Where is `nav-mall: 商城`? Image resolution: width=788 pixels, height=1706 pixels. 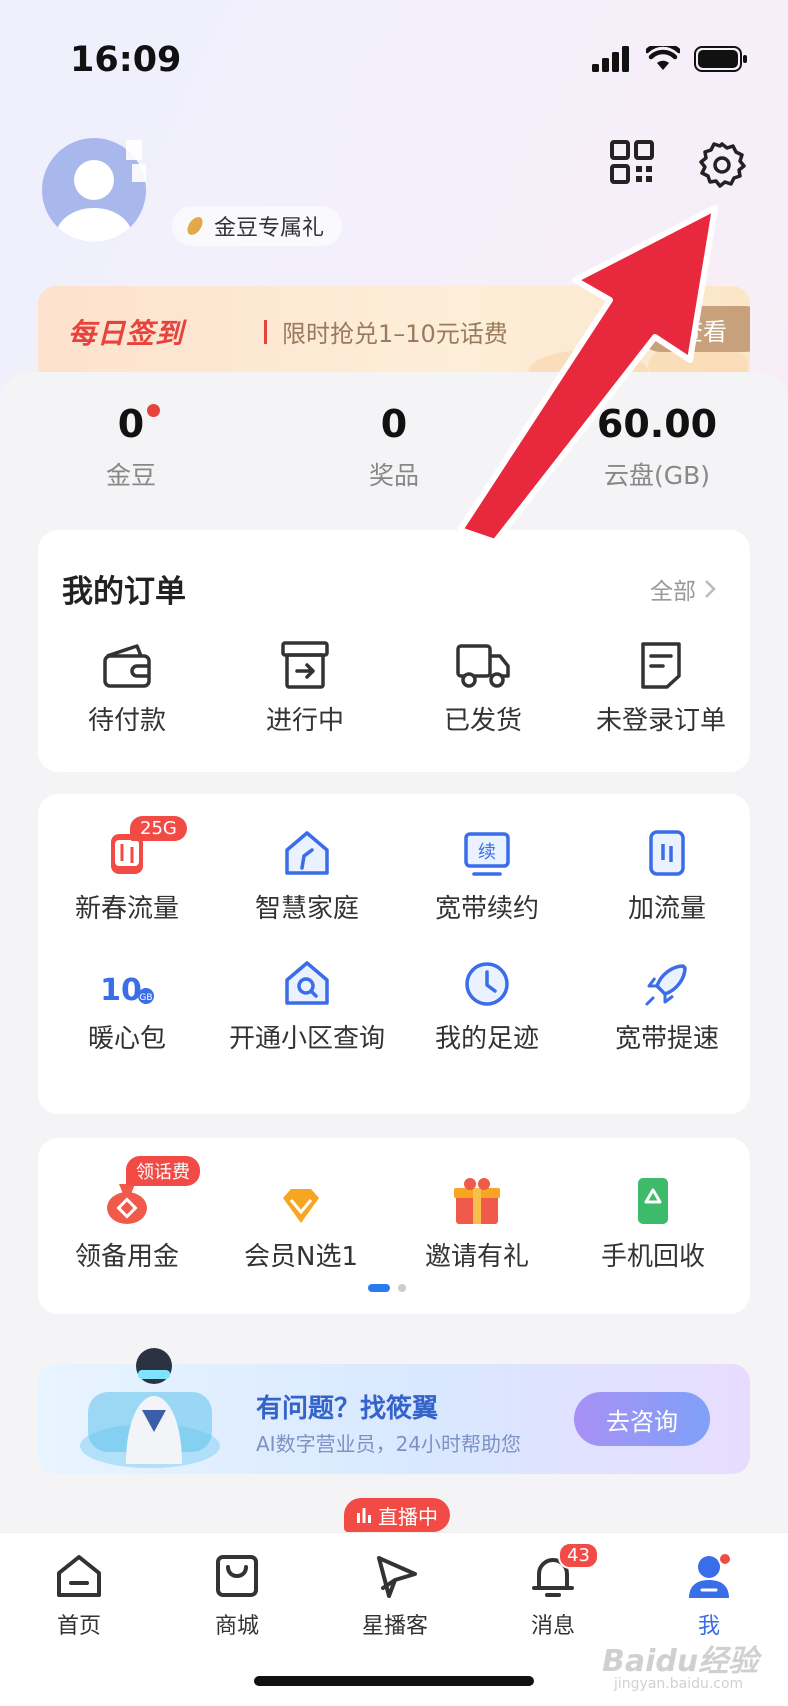 nav-mall: 商城 is located at coordinates (237, 1594).